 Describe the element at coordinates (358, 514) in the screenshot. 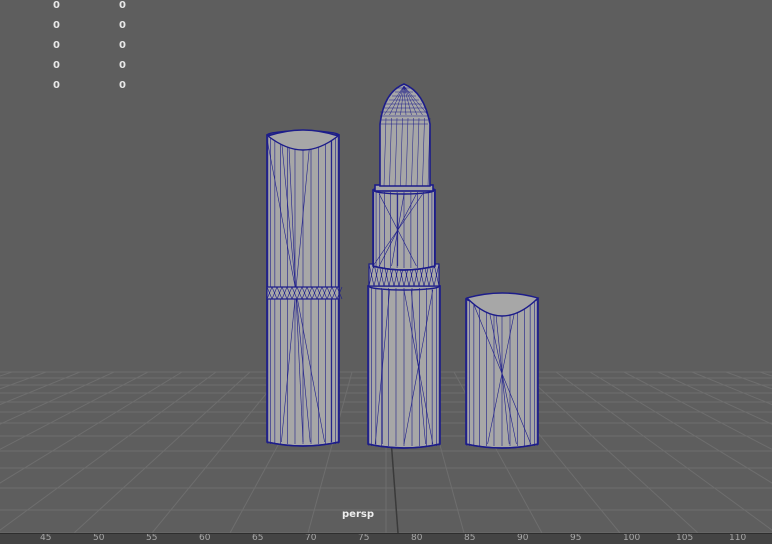

I see `camera-name-label: persp` at that location.